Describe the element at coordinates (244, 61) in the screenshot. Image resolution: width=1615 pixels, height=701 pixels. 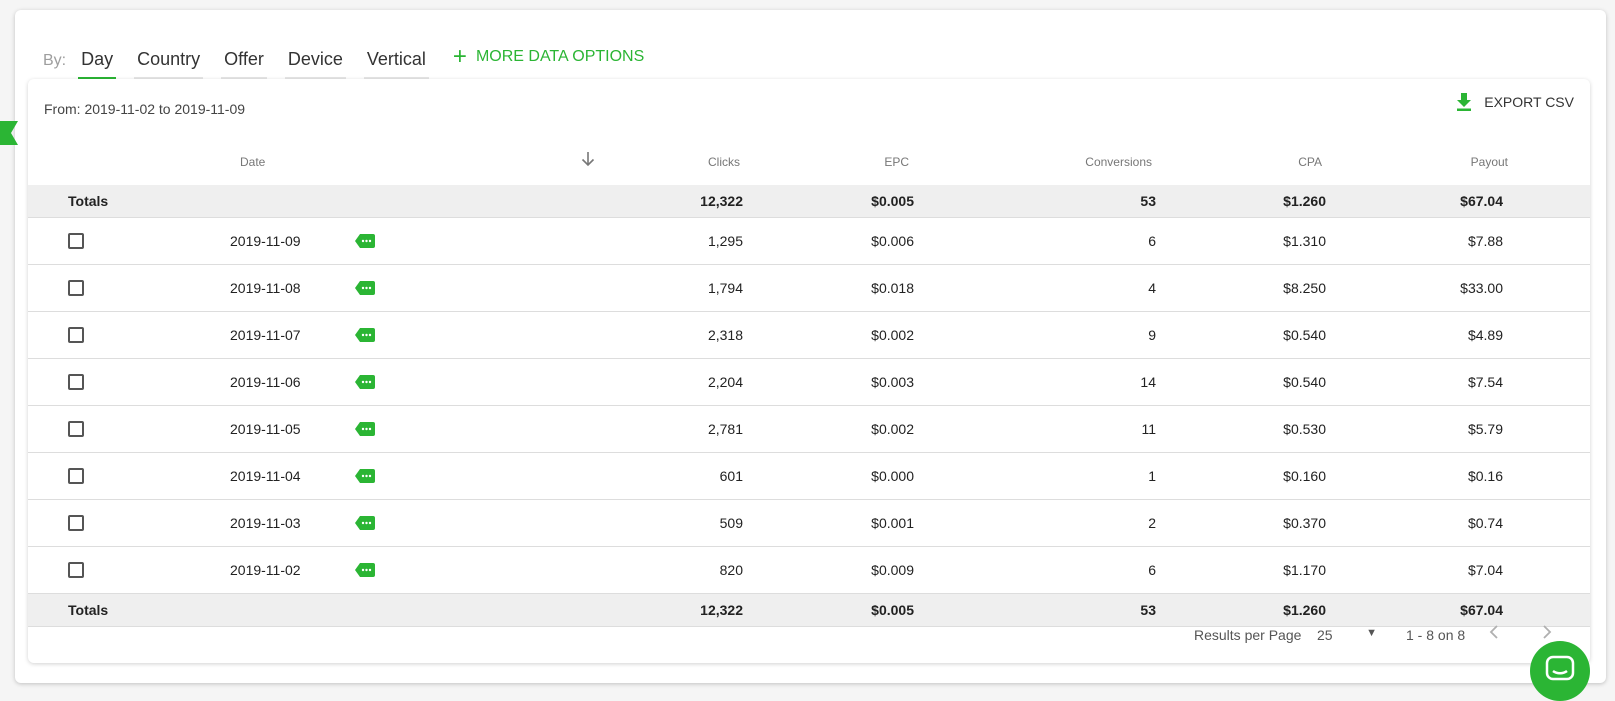
I see `tab-offer: Offer` at that location.